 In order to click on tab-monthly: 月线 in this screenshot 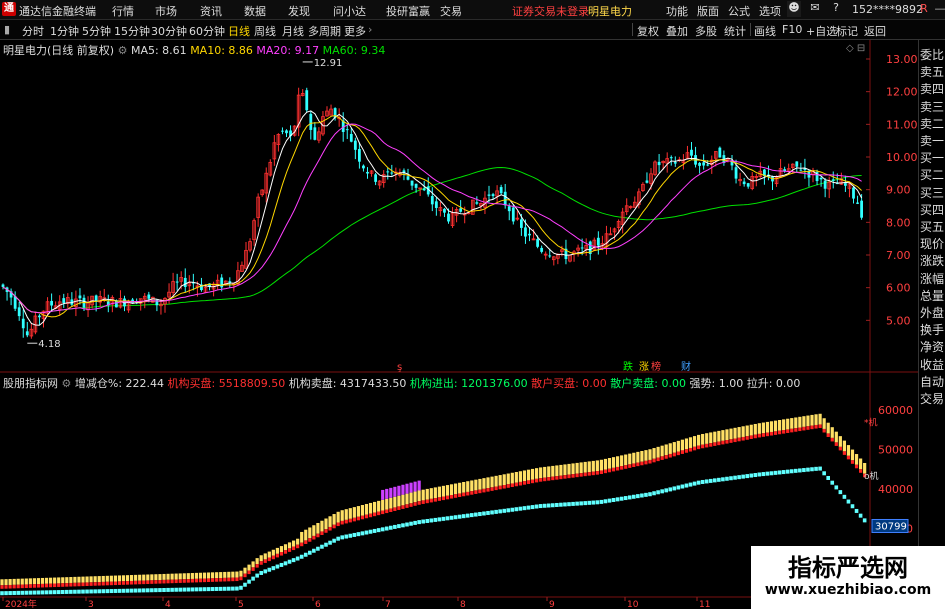, I will do `click(293, 31)`.